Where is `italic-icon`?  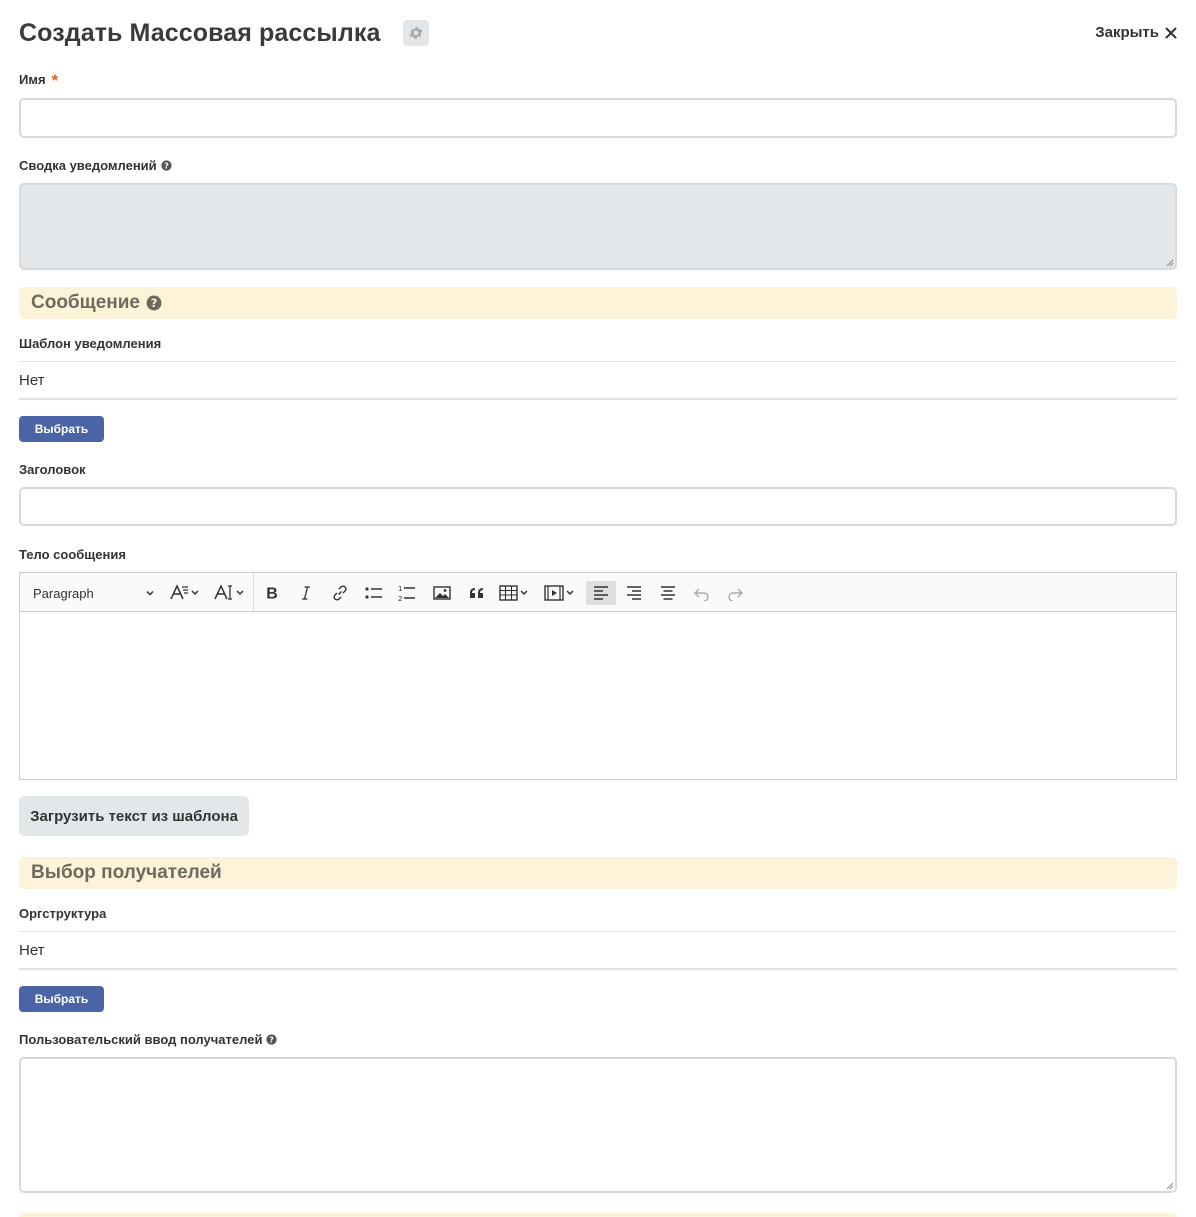 italic-icon is located at coordinates (306, 593).